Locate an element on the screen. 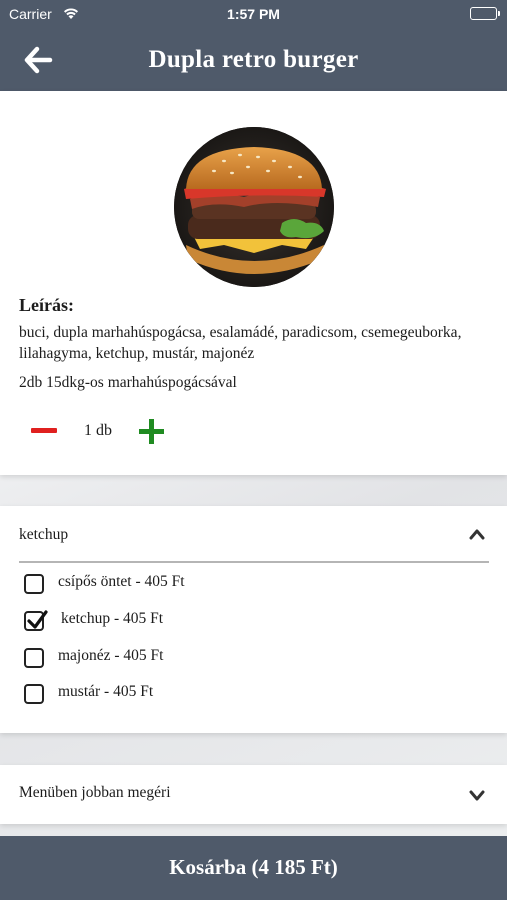 The width and height of the screenshot is (507, 900). sauce-option-label: mustár - 405 Ft is located at coordinates (106, 691).